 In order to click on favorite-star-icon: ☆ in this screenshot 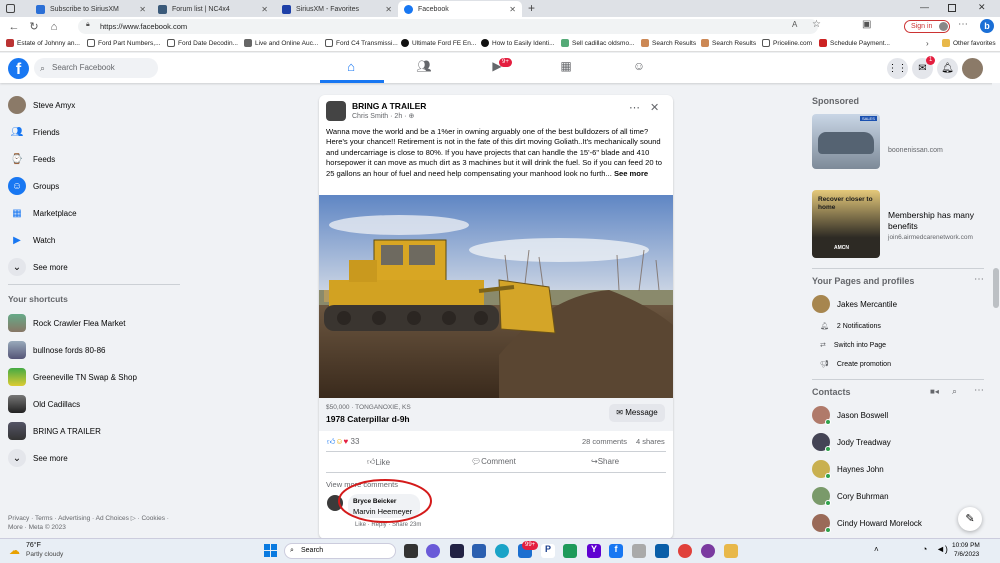, I will do `click(816, 24)`.